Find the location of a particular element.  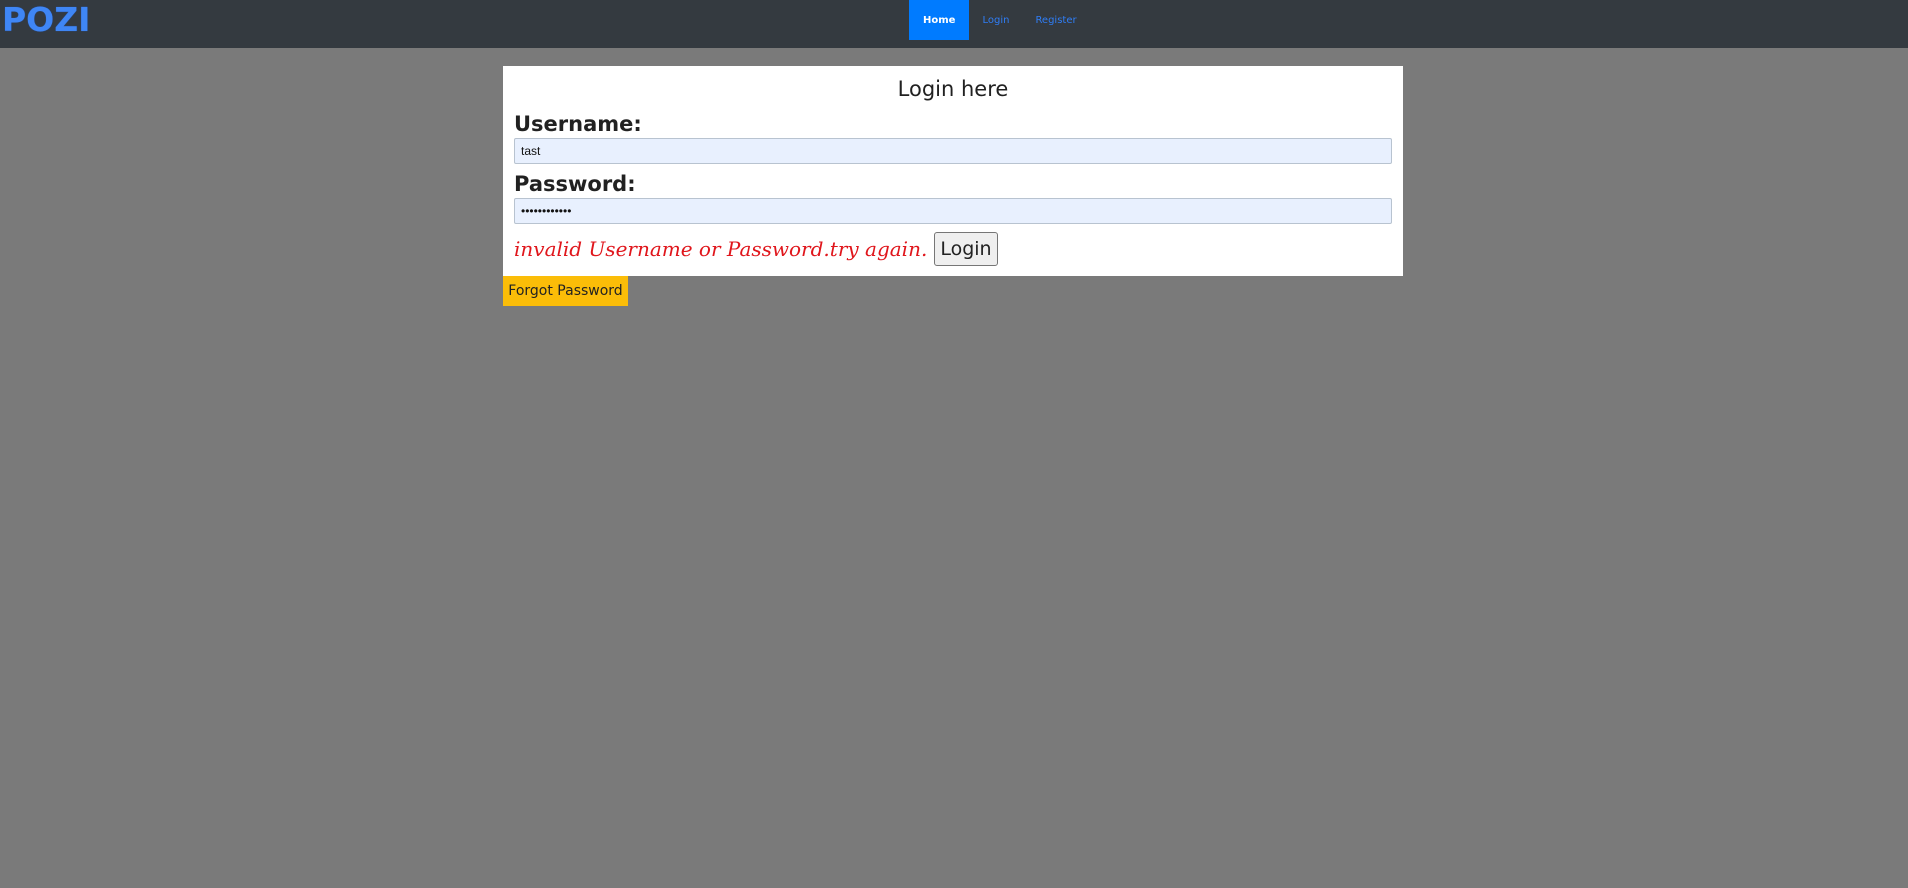

login-button: Login is located at coordinates (966, 249).